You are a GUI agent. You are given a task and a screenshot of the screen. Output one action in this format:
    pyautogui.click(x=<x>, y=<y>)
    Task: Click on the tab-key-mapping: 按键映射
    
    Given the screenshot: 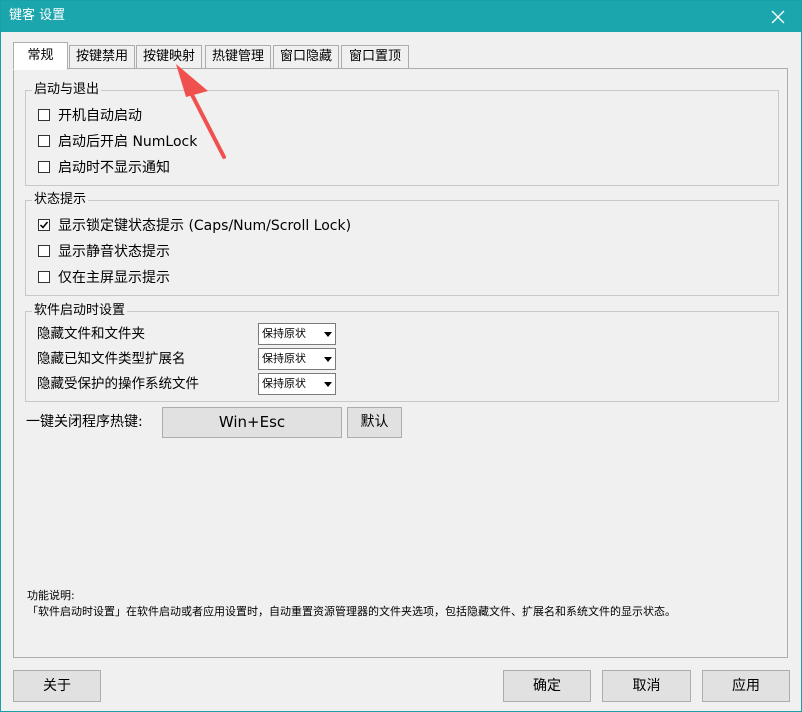 What is the action you would take?
    pyautogui.click(x=169, y=56)
    